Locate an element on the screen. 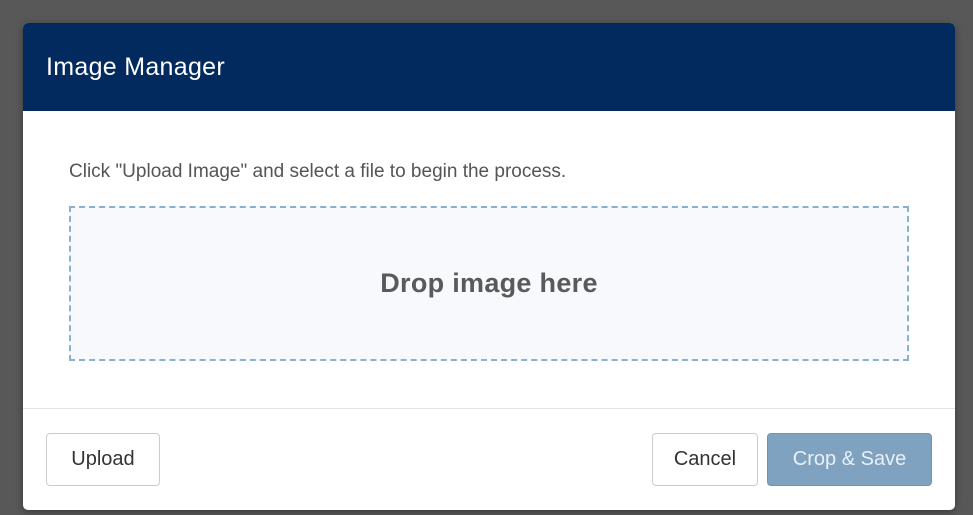 Image resolution: width=973 pixels, height=515 pixels. upload-button: Upload is located at coordinates (103, 459).